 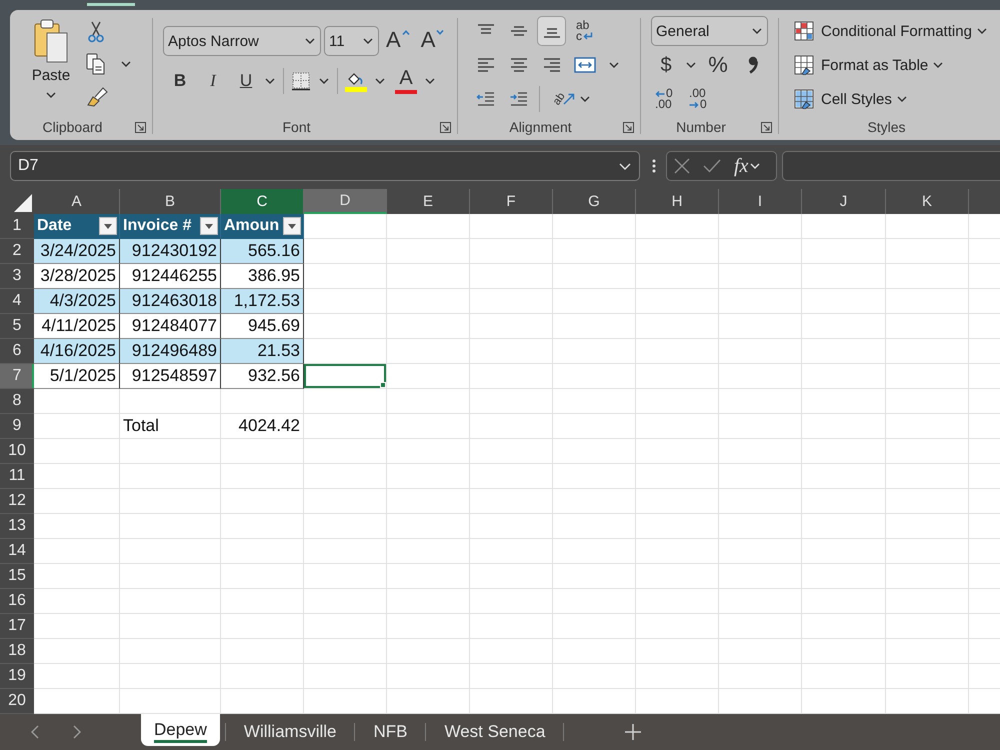 What do you see at coordinates (891, 166) in the screenshot?
I see `formula-input-field` at bounding box center [891, 166].